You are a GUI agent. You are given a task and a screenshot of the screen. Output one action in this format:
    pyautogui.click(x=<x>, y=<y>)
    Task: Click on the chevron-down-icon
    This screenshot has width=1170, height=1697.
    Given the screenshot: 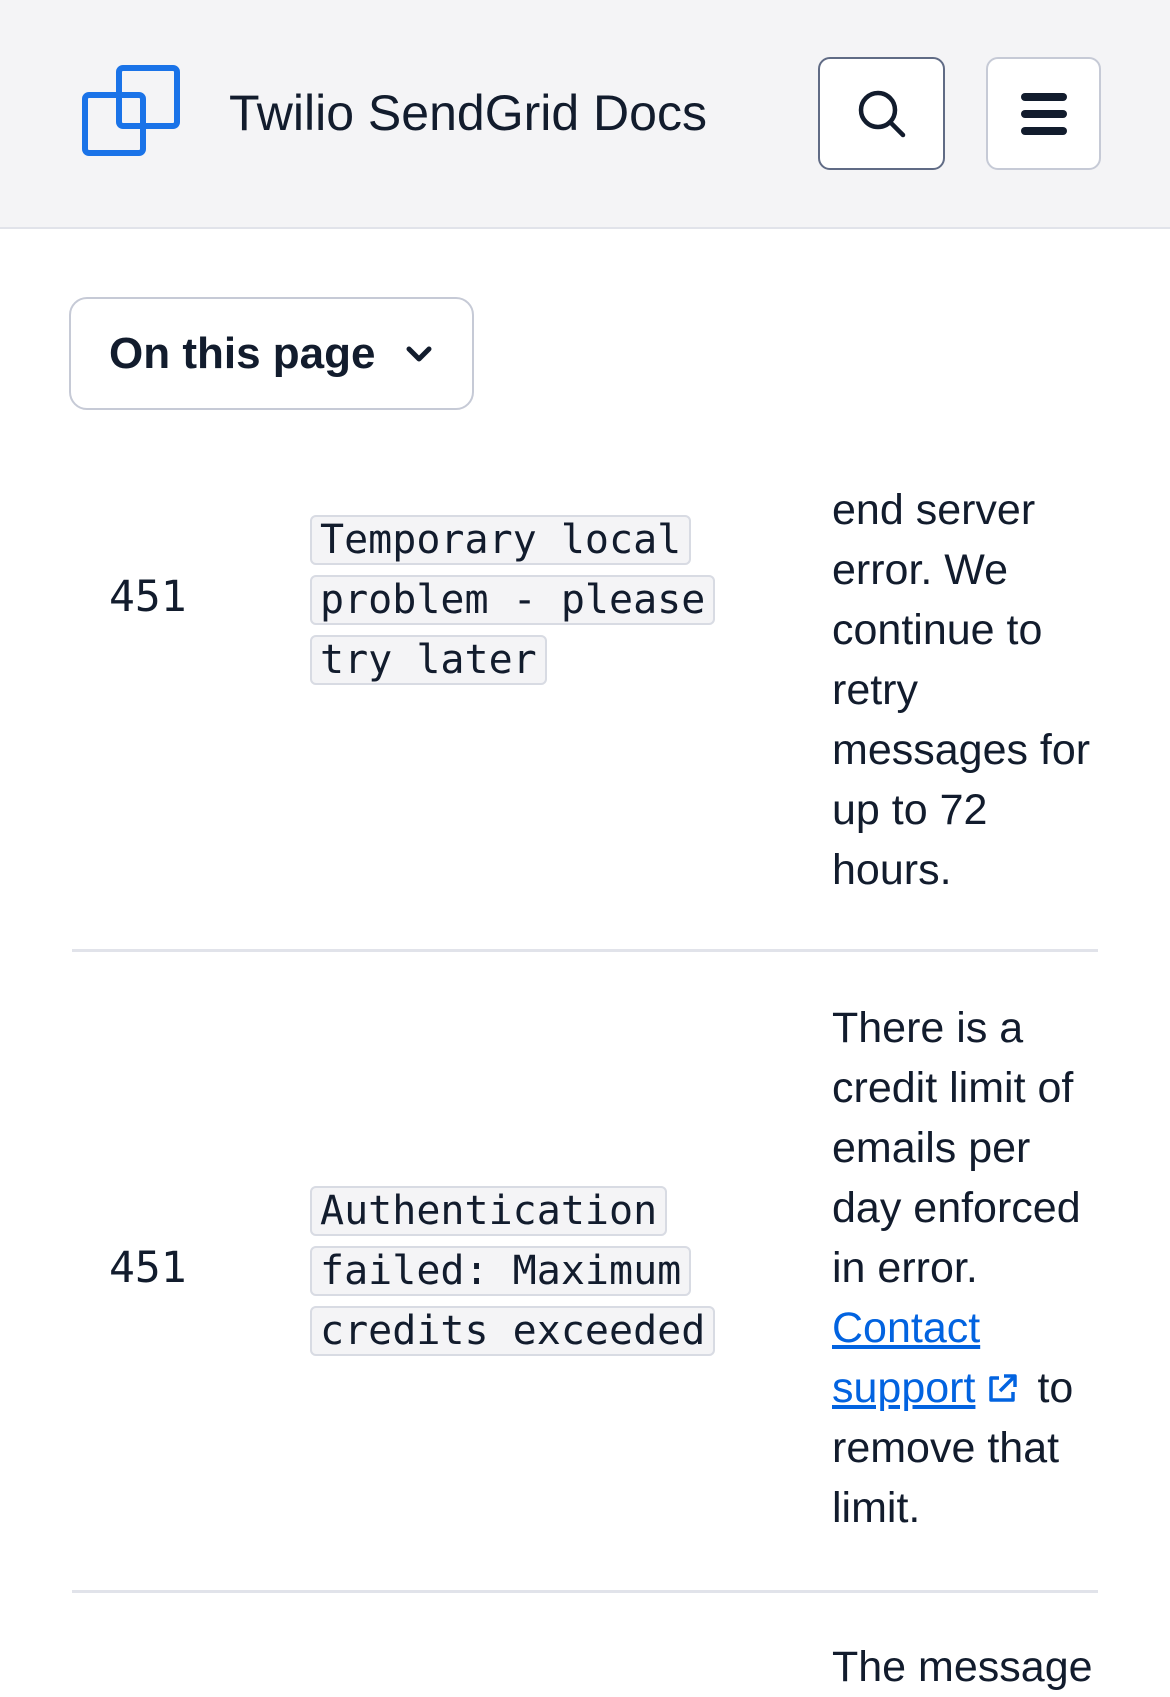 What is the action you would take?
    pyautogui.click(x=419, y=353)
    